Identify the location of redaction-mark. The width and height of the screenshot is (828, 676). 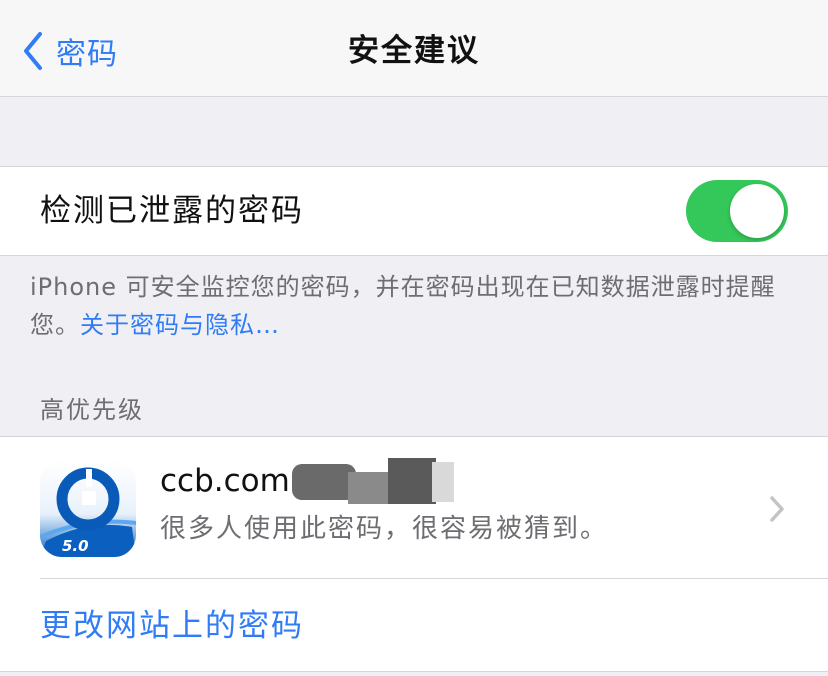
(376, 481).